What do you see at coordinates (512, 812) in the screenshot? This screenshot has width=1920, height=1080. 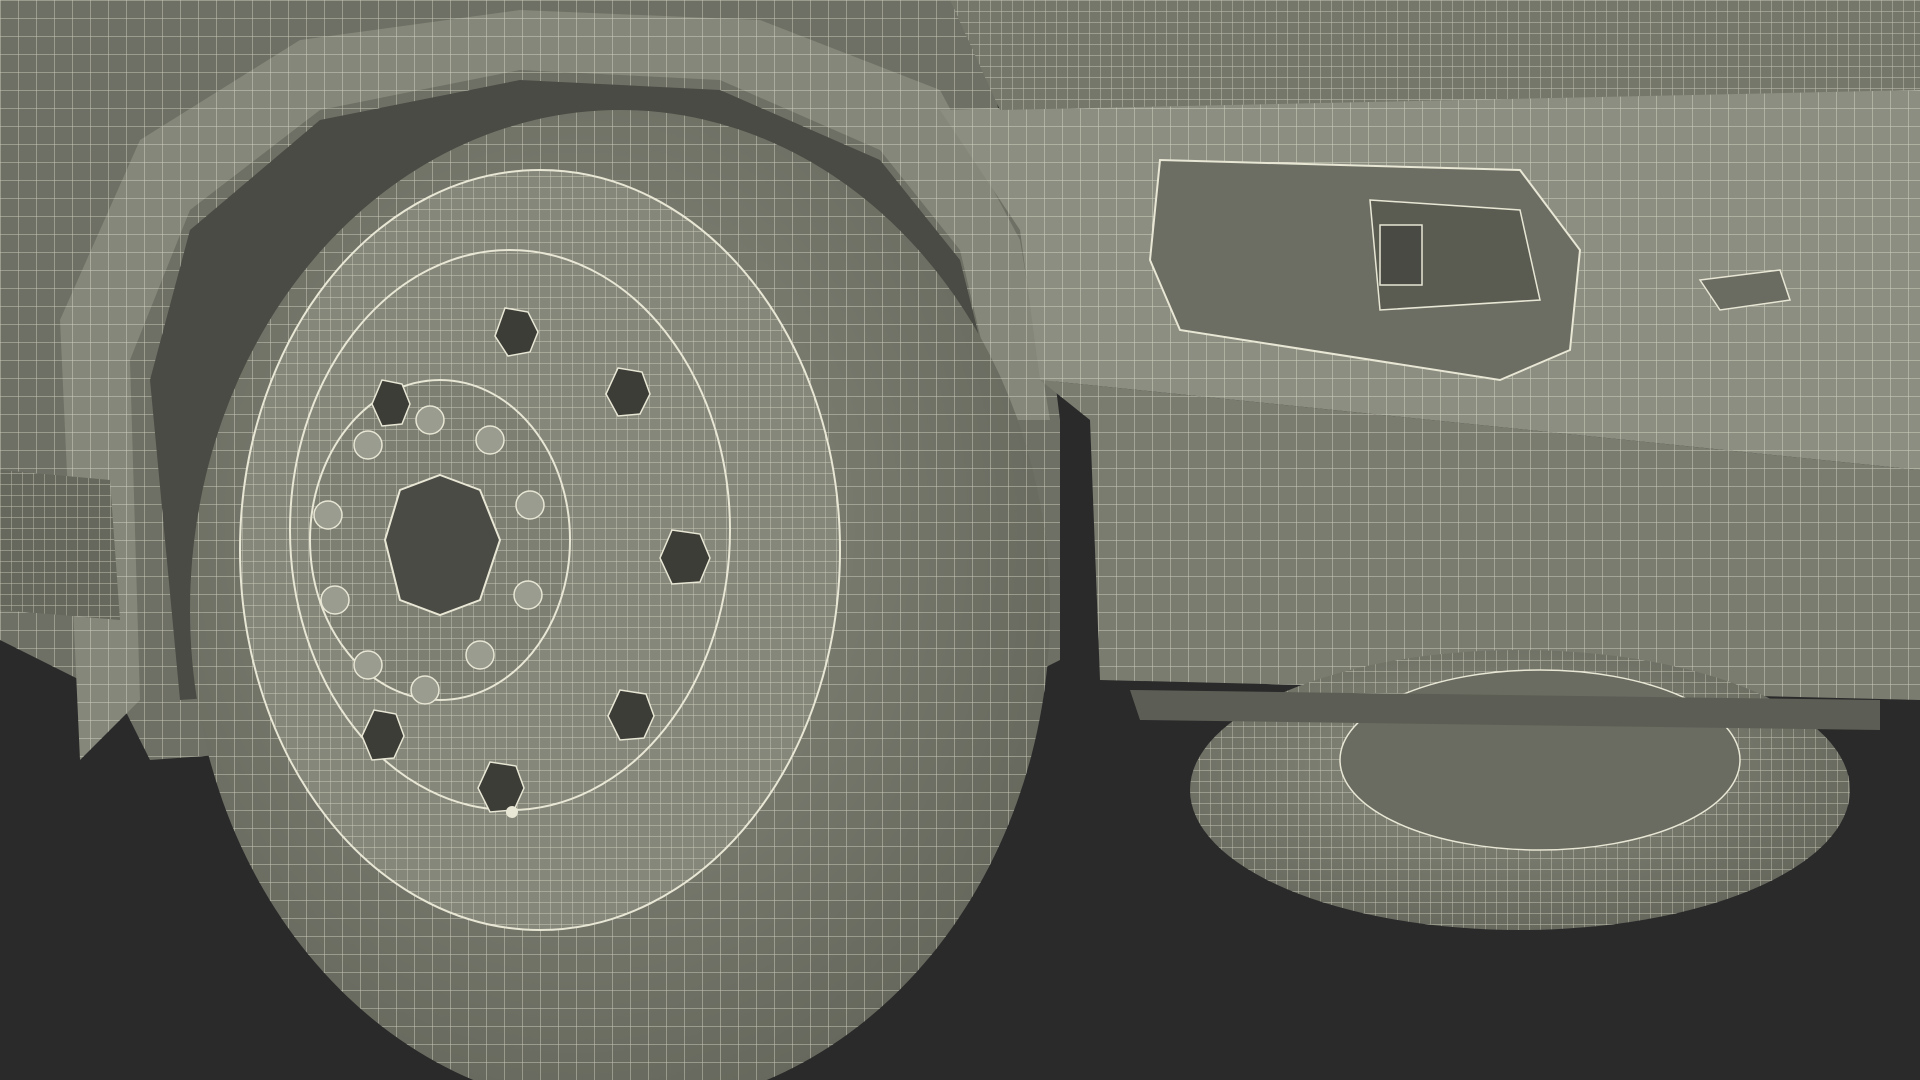 I see `valve-stem` at bounding box center [512, 812].